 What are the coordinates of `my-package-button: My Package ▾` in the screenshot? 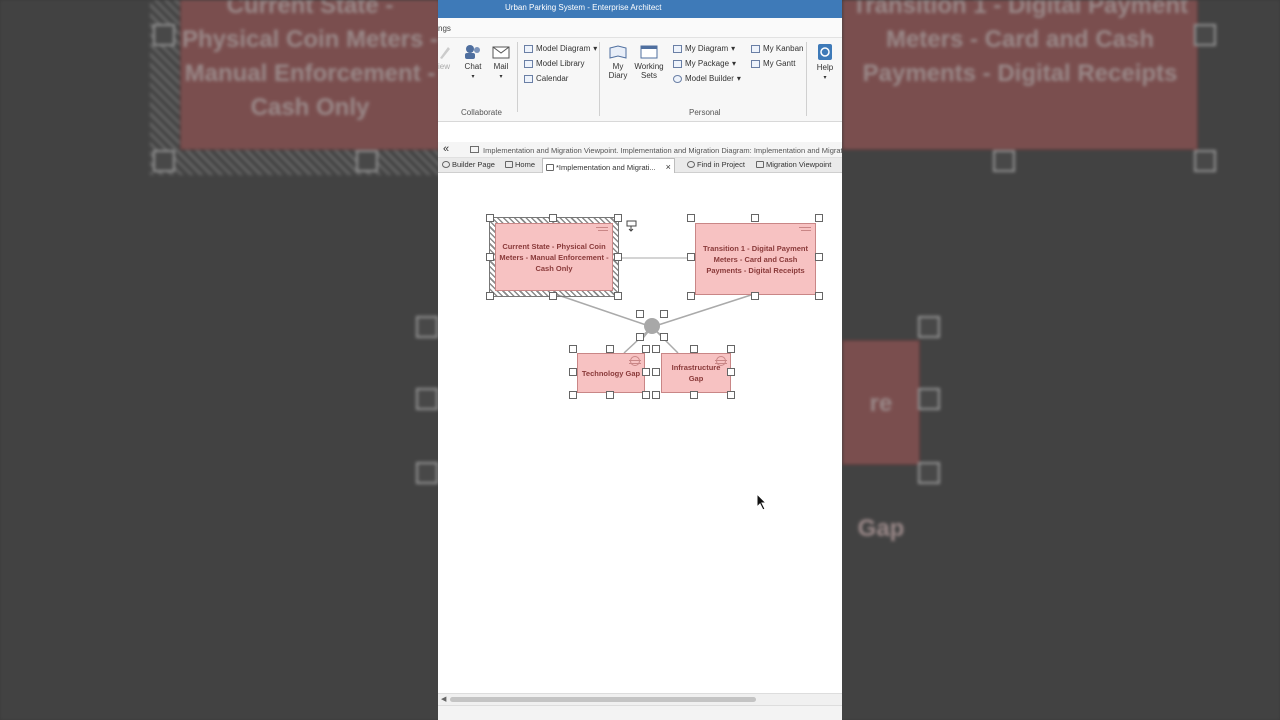 It's located at (704, 63).